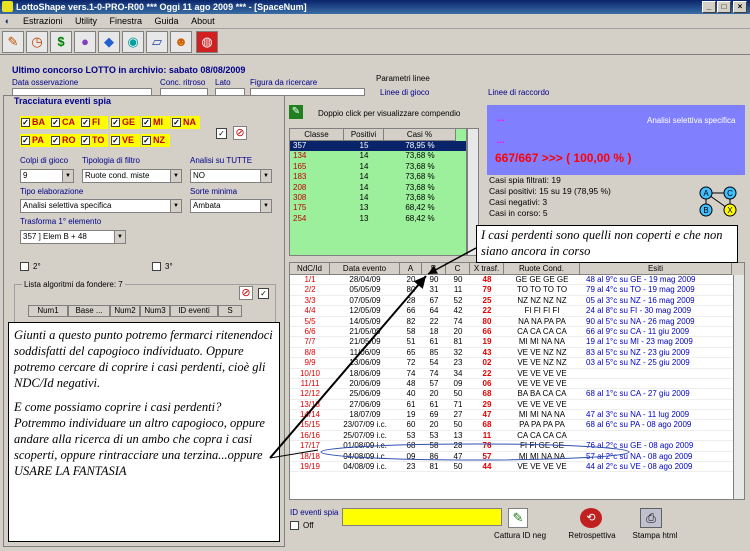  What do you see at coordinates (231, 206) in the screenshot?
I see `sorte-select: Ambata ▼` at bounding box center [231, 206].